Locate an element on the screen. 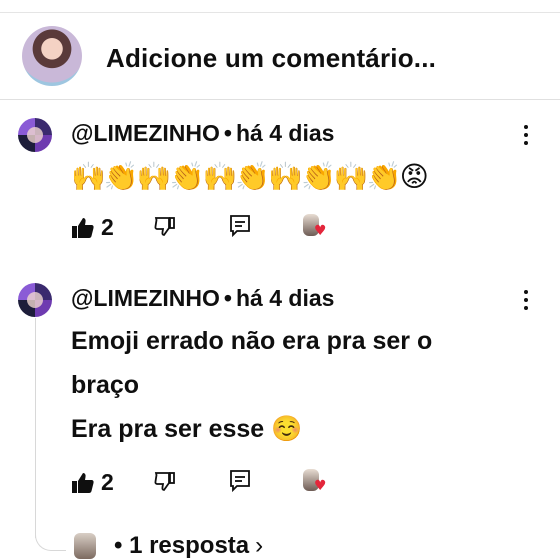 This screenshot has height=560, width=560. replies-count: • 1 resposta is located at coordinates (182, 545).